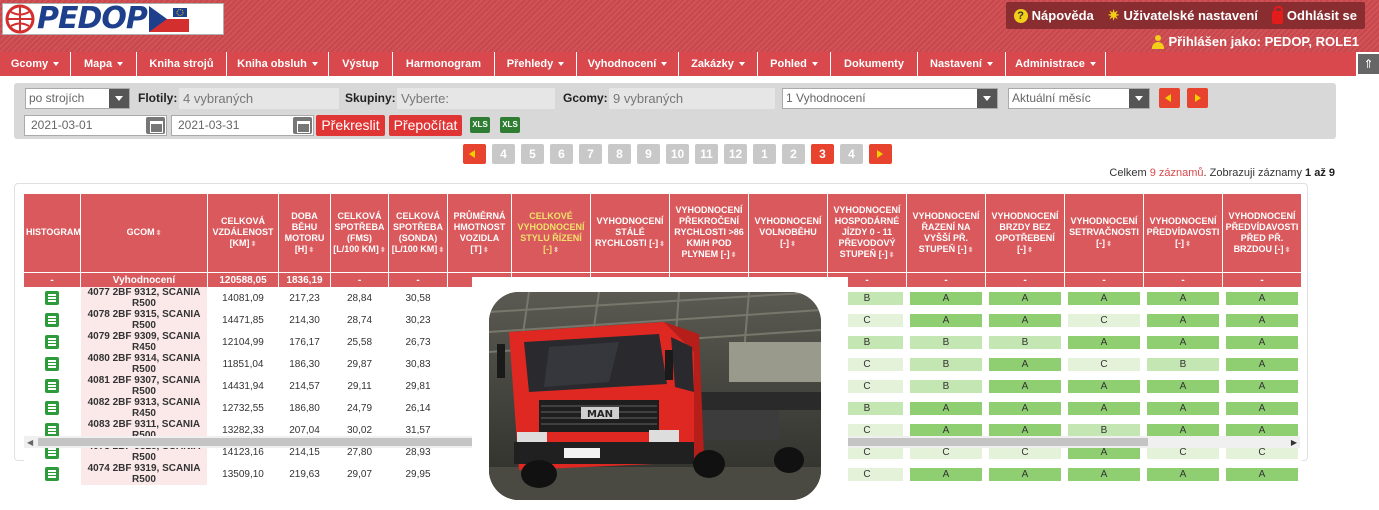 Image resolution: width=1379 pixels, height=510 pixels. Describe the element at coordinates (243, 233) in the screenshot. I see `column-header: Celková vzdálenost [km]⬍` at that location.